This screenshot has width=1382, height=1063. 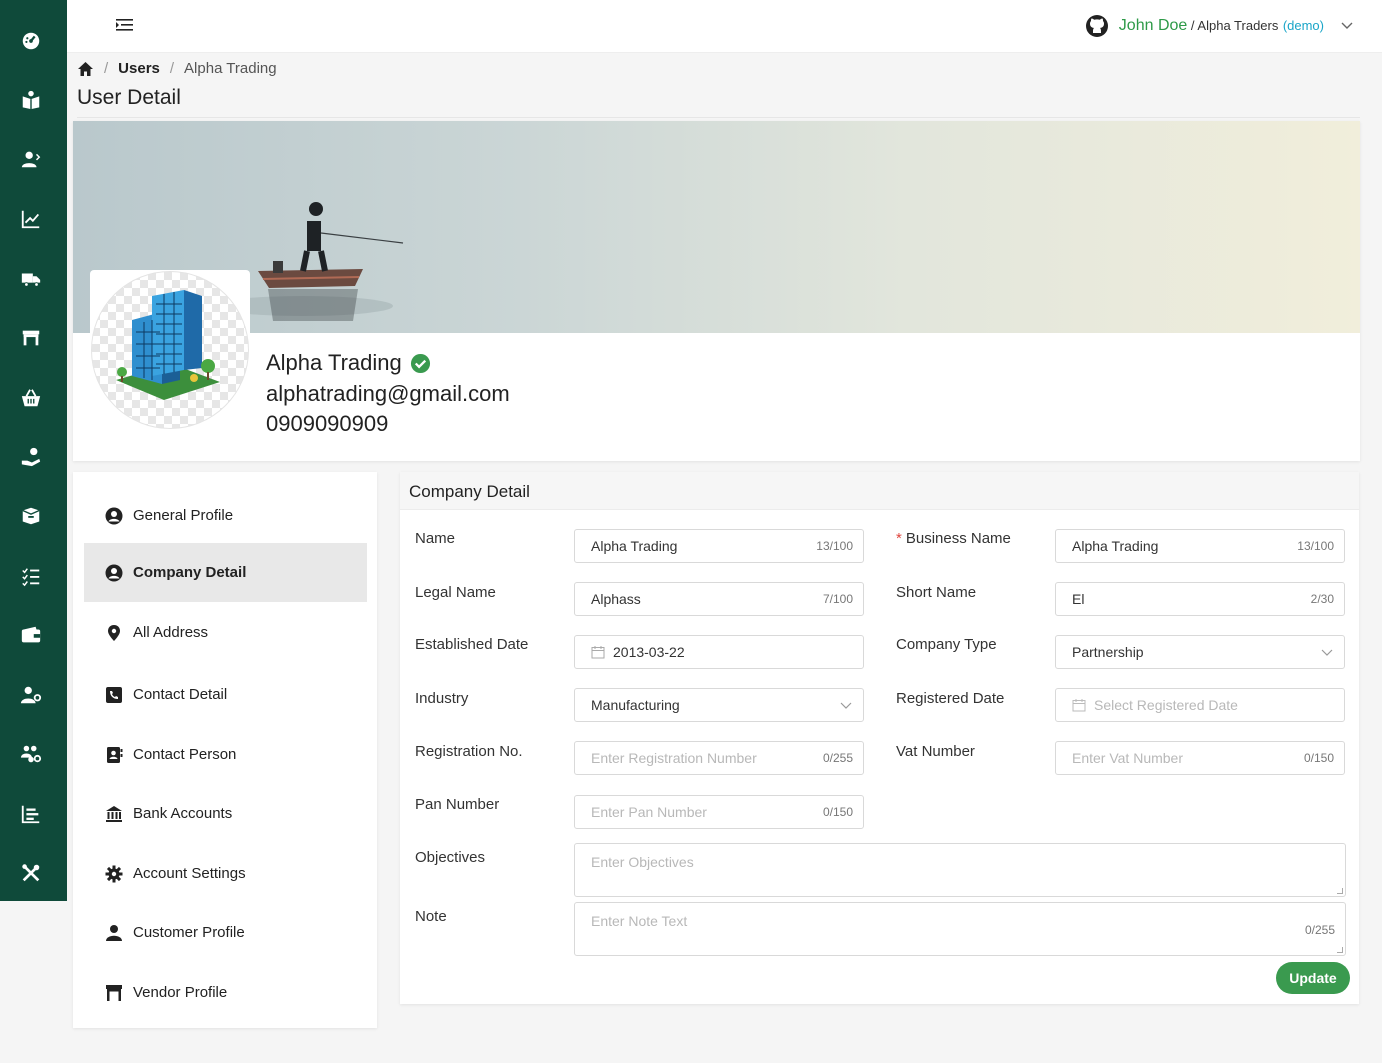 I want to click on registration-no-input: Enter Registration Number 0/255, so click(x=719, y=758).